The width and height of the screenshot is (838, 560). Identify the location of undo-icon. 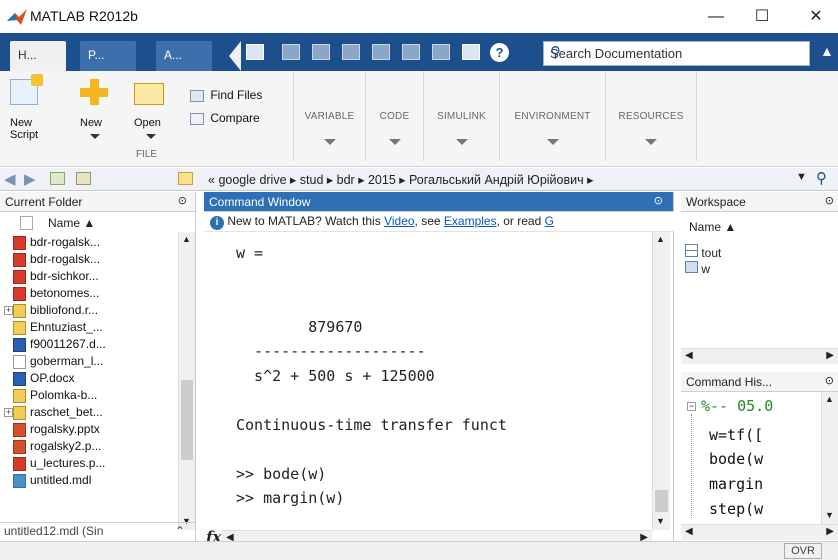
(411, 52).